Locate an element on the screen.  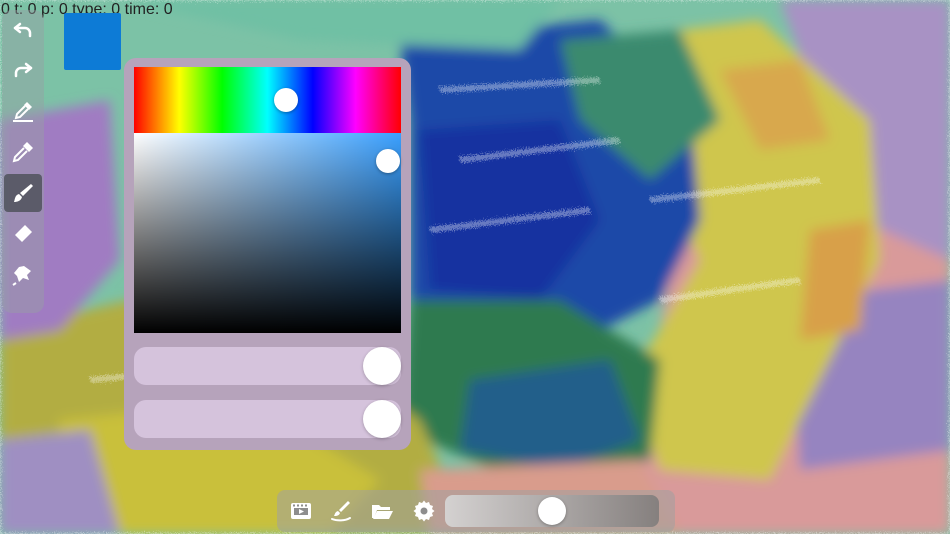
left-toolbar is located at coordinates (23, 161).